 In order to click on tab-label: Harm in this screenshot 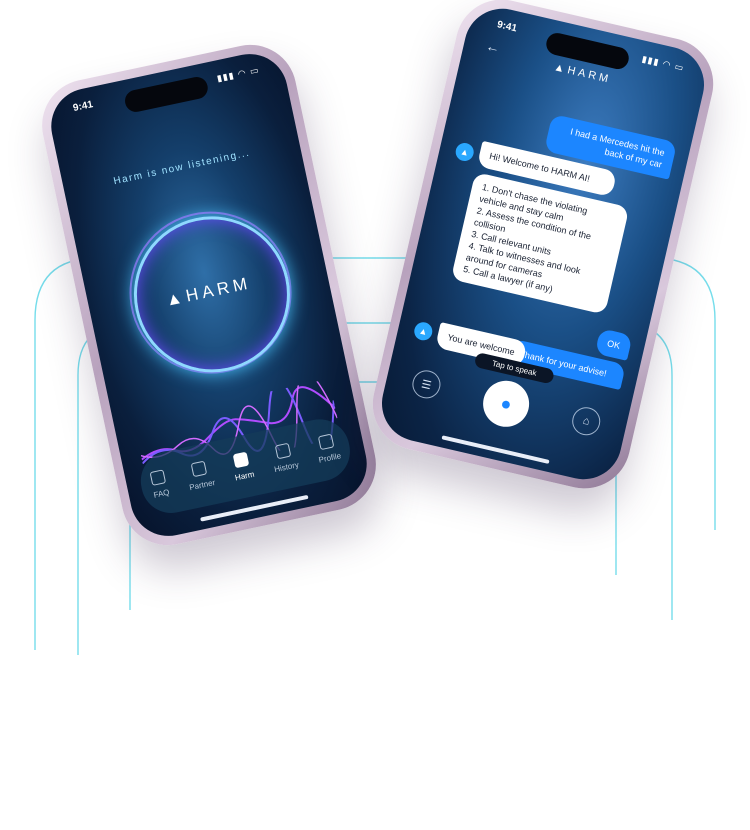, I will do `click(245, 476)`.